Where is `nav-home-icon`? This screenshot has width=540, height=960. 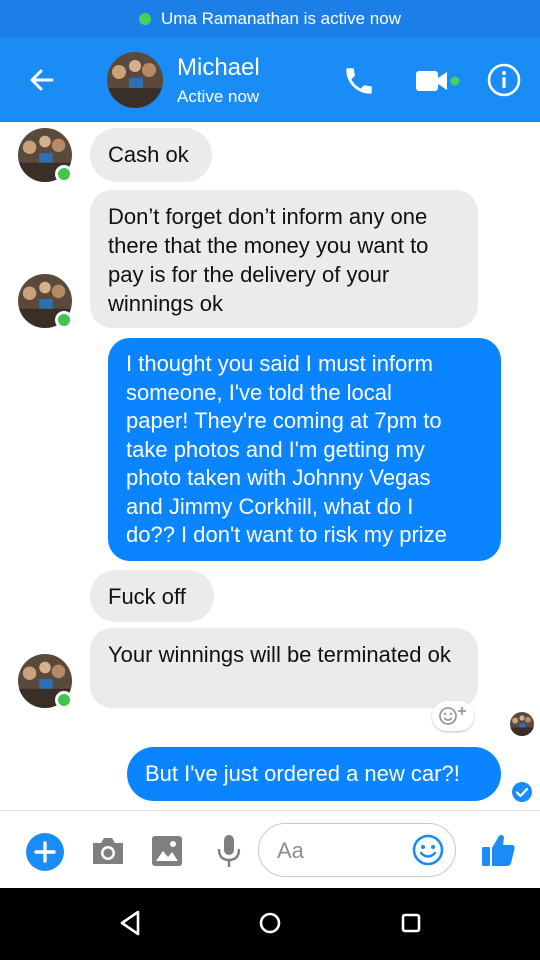
nav-home-icon is located at coordinates (270, 923).